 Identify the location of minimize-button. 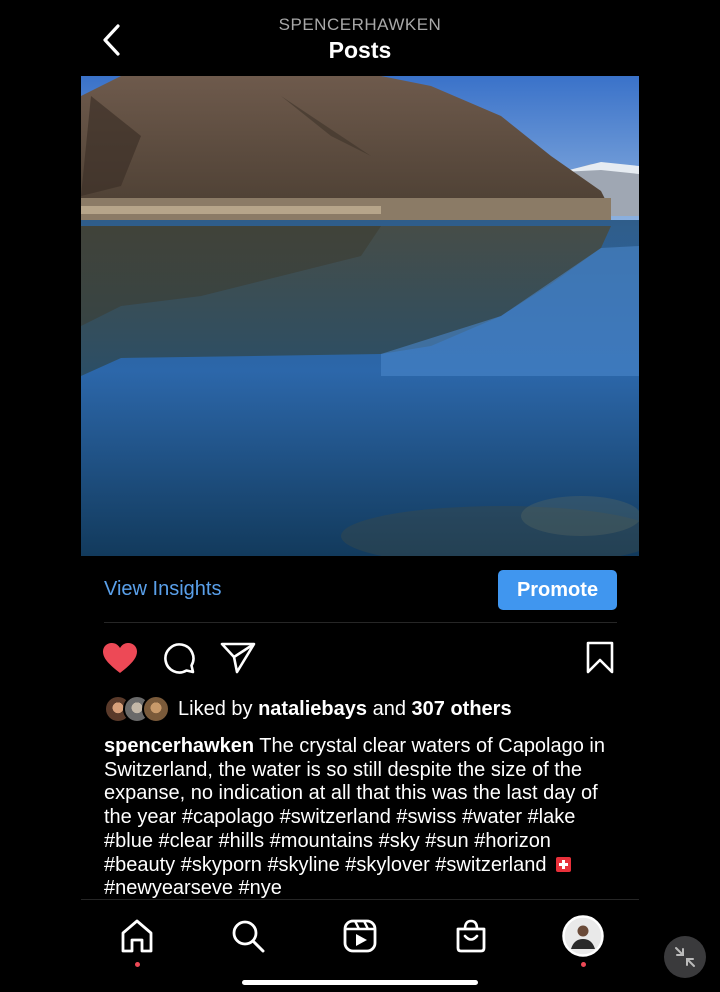
(685, 957).